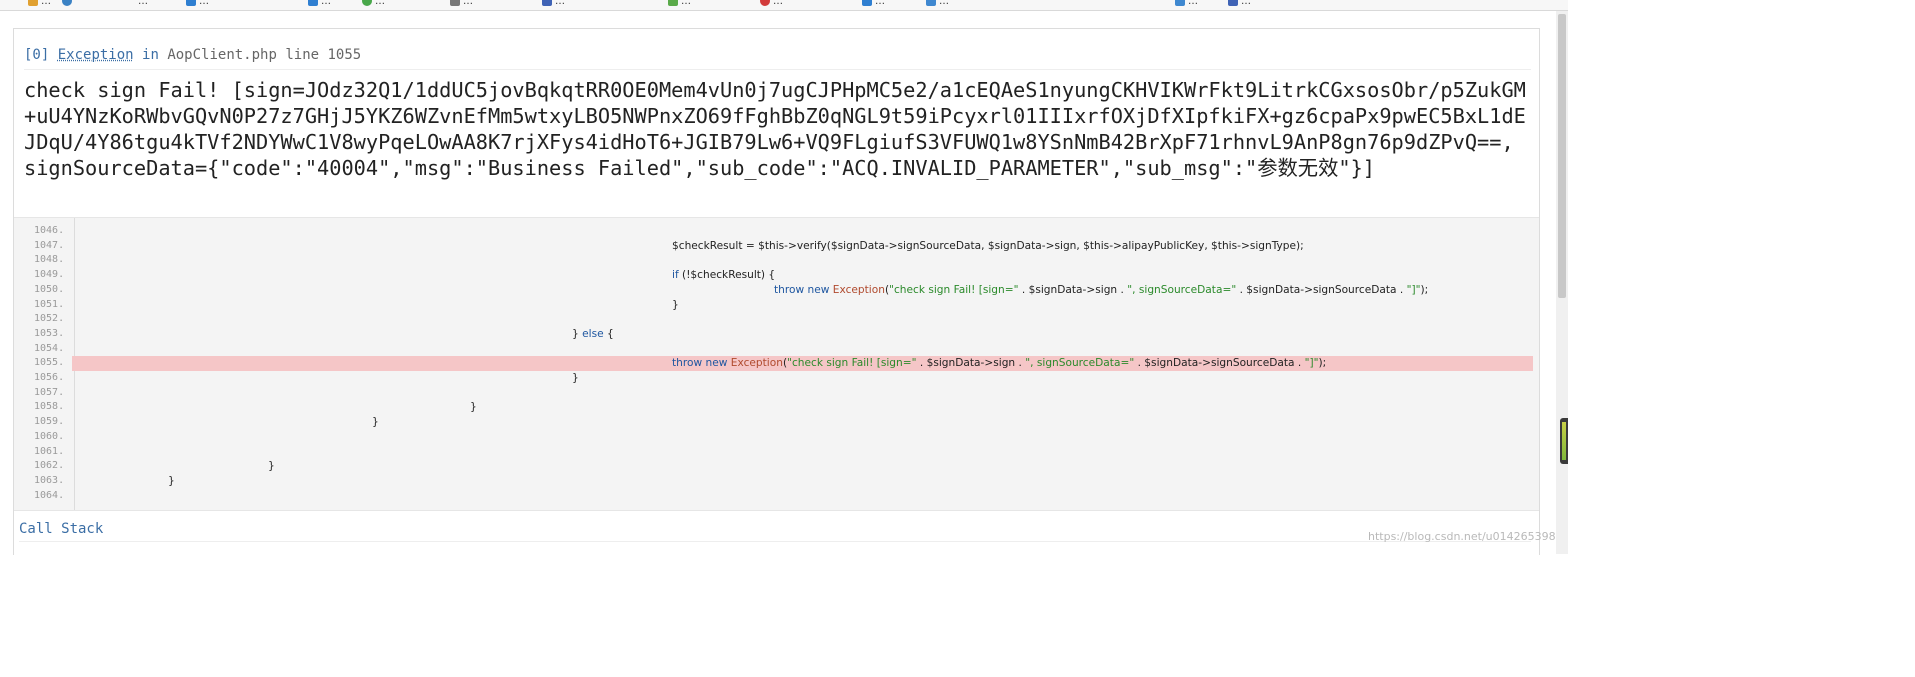 This screenshot has width=1915, height=677. Describe the element at coordinates (776, 231) in the screenshot. I see `code-line: 1046.` at that location.